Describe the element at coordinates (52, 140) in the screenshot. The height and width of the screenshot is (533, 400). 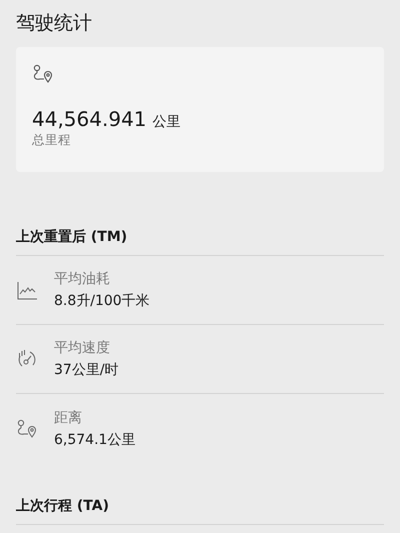
I see `odometer-label: 总里程` at that location.